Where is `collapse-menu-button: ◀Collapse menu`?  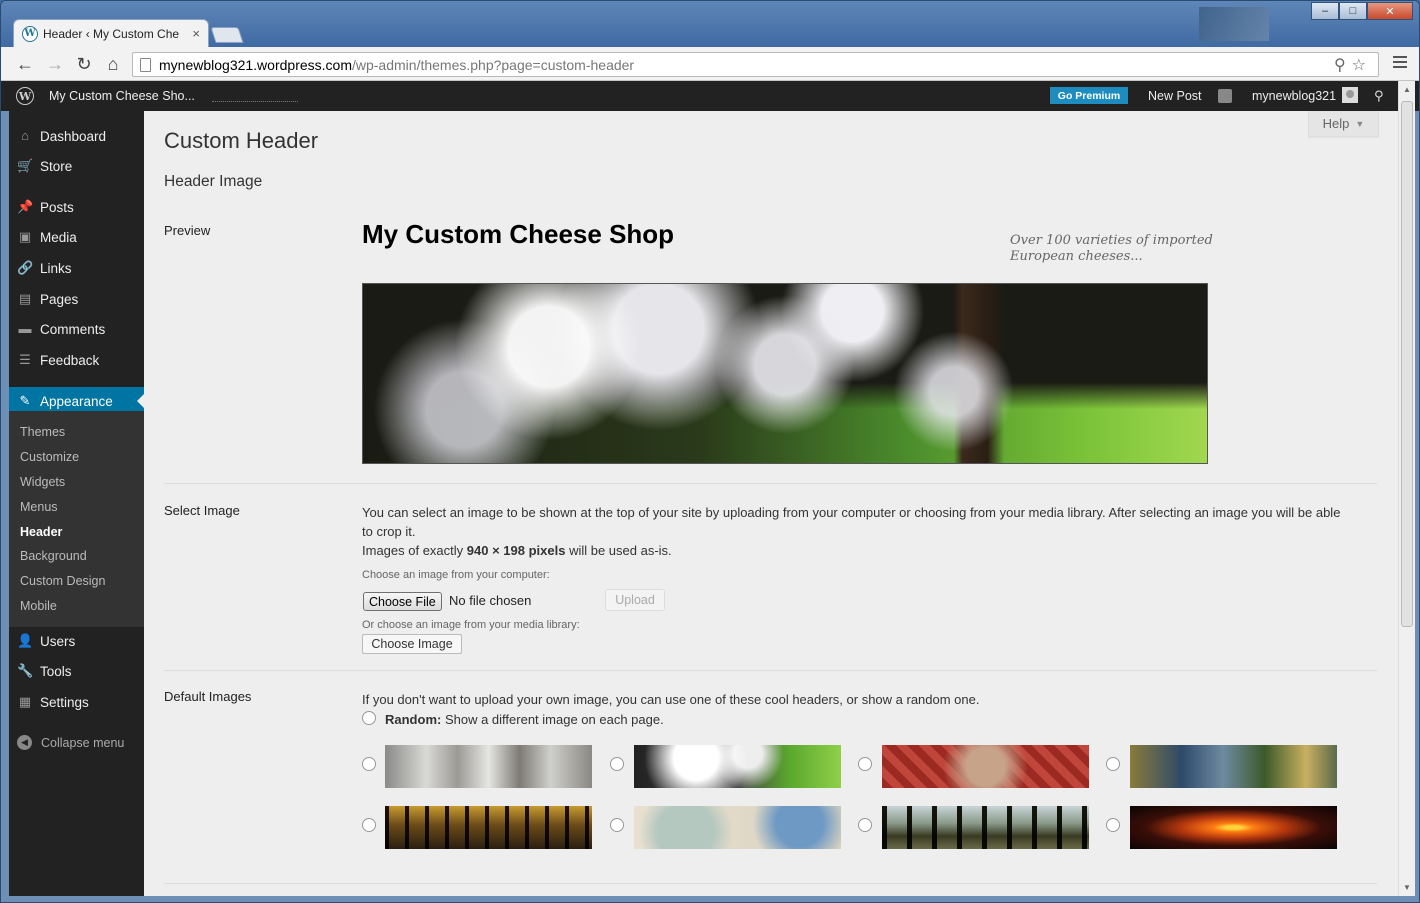 collapse-menu-button: ◀Collapse menu is located at coordinates (70, 742).